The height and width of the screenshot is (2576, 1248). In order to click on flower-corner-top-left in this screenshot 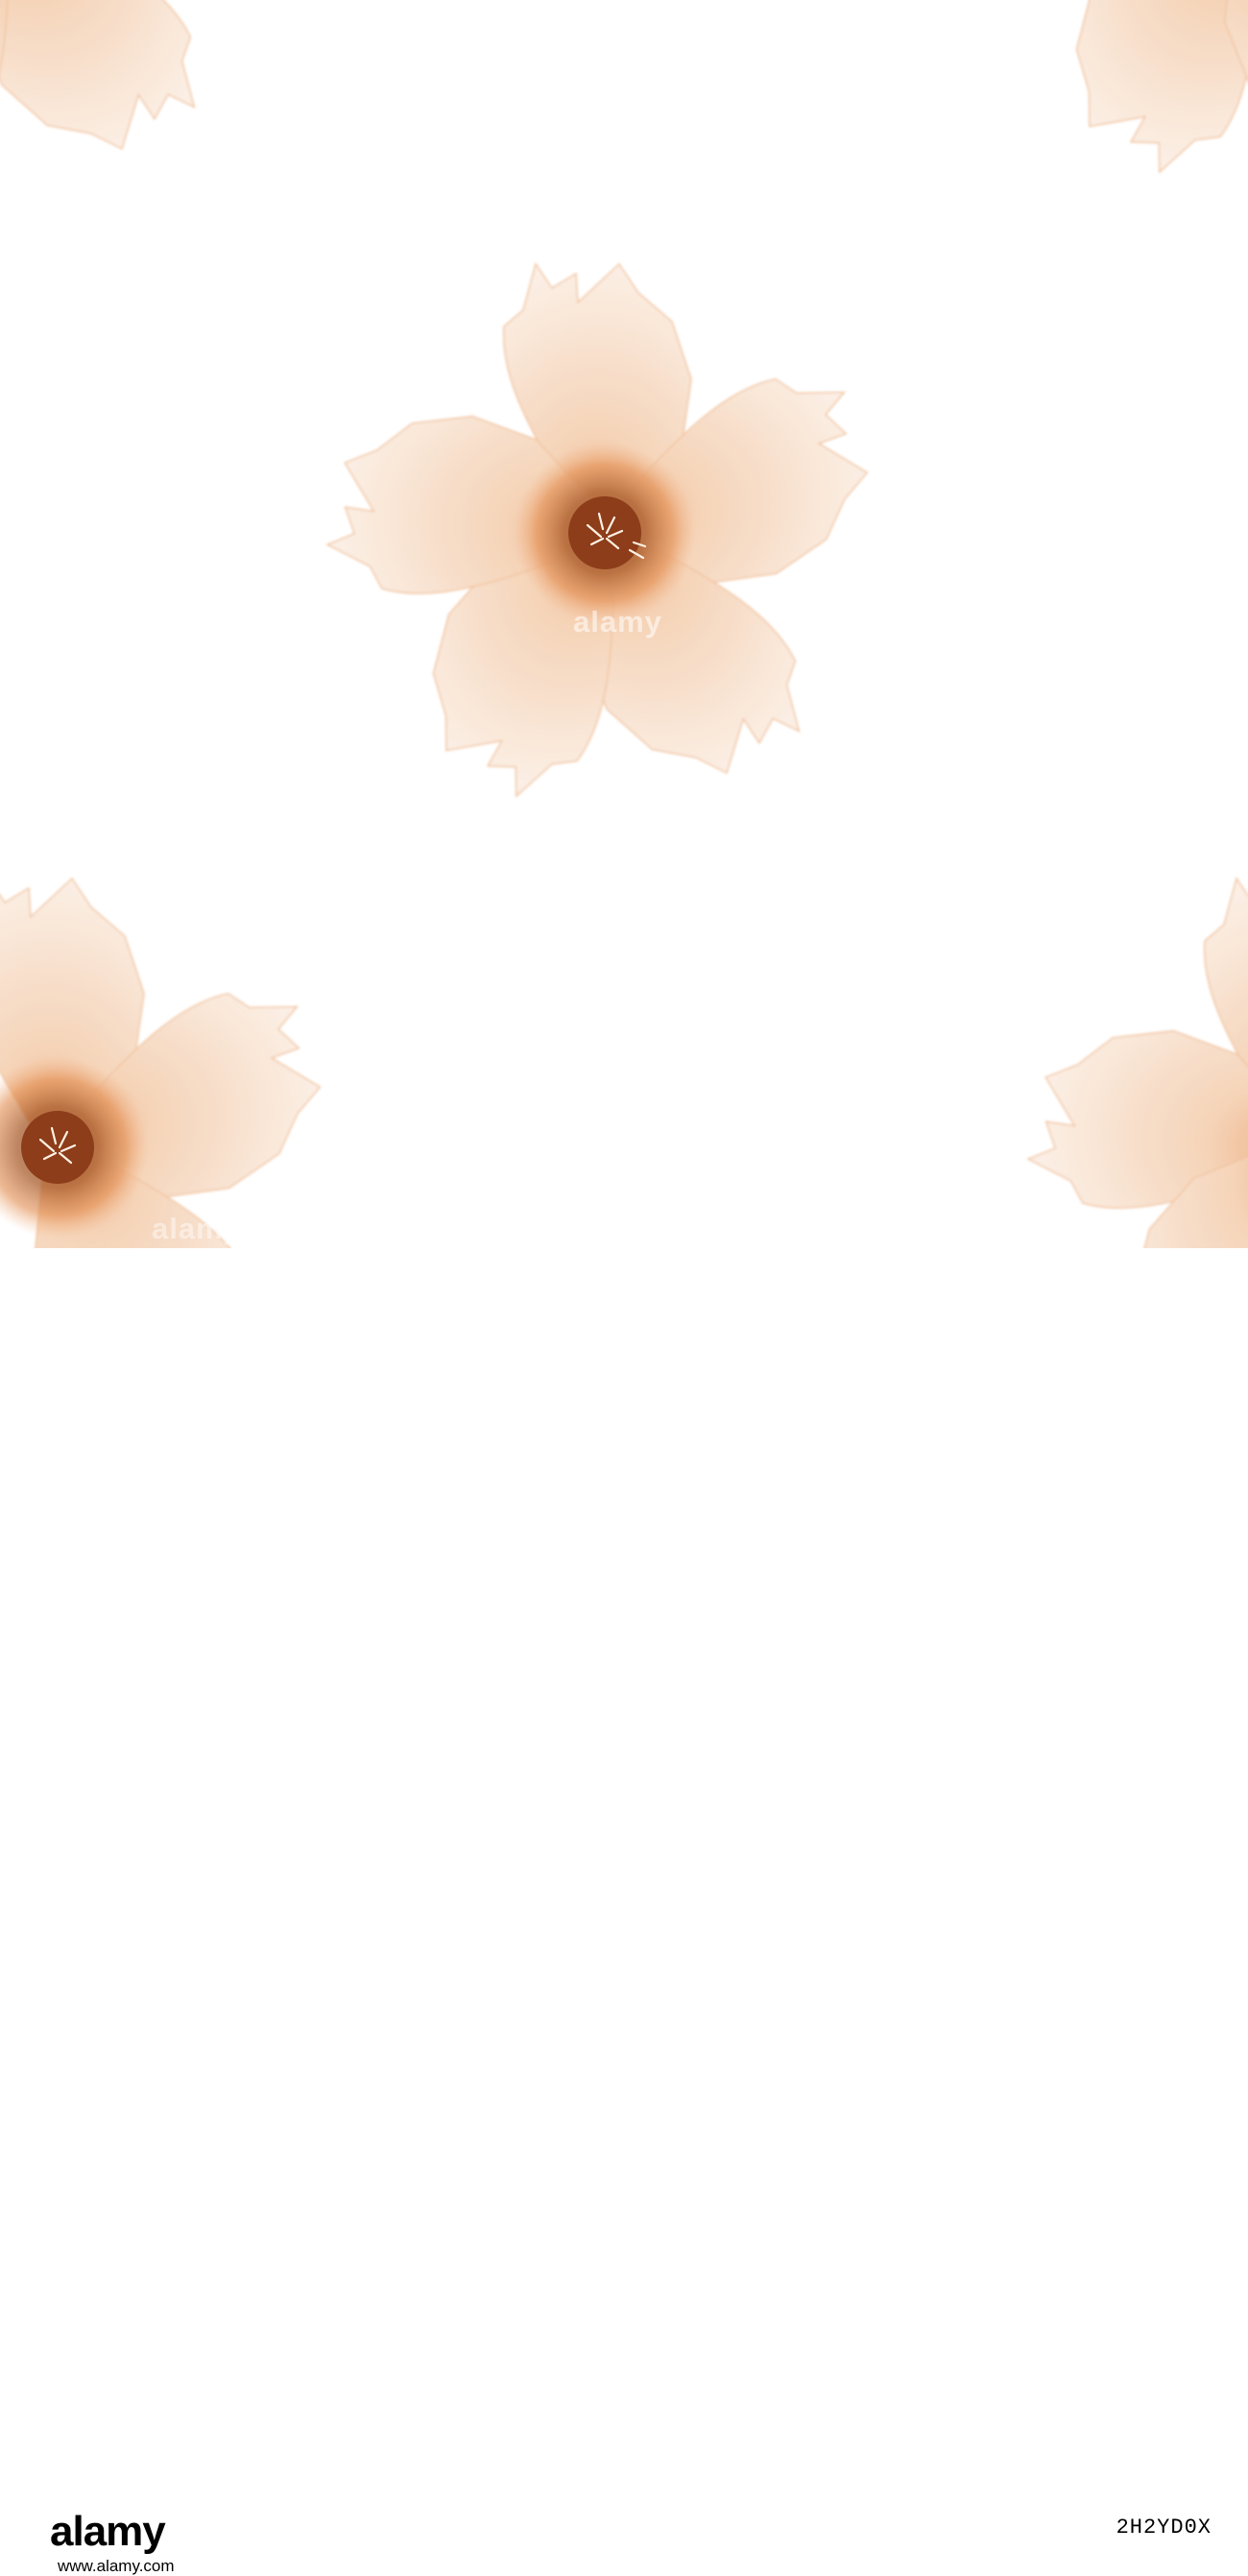, I will do `click(98, 87)`.